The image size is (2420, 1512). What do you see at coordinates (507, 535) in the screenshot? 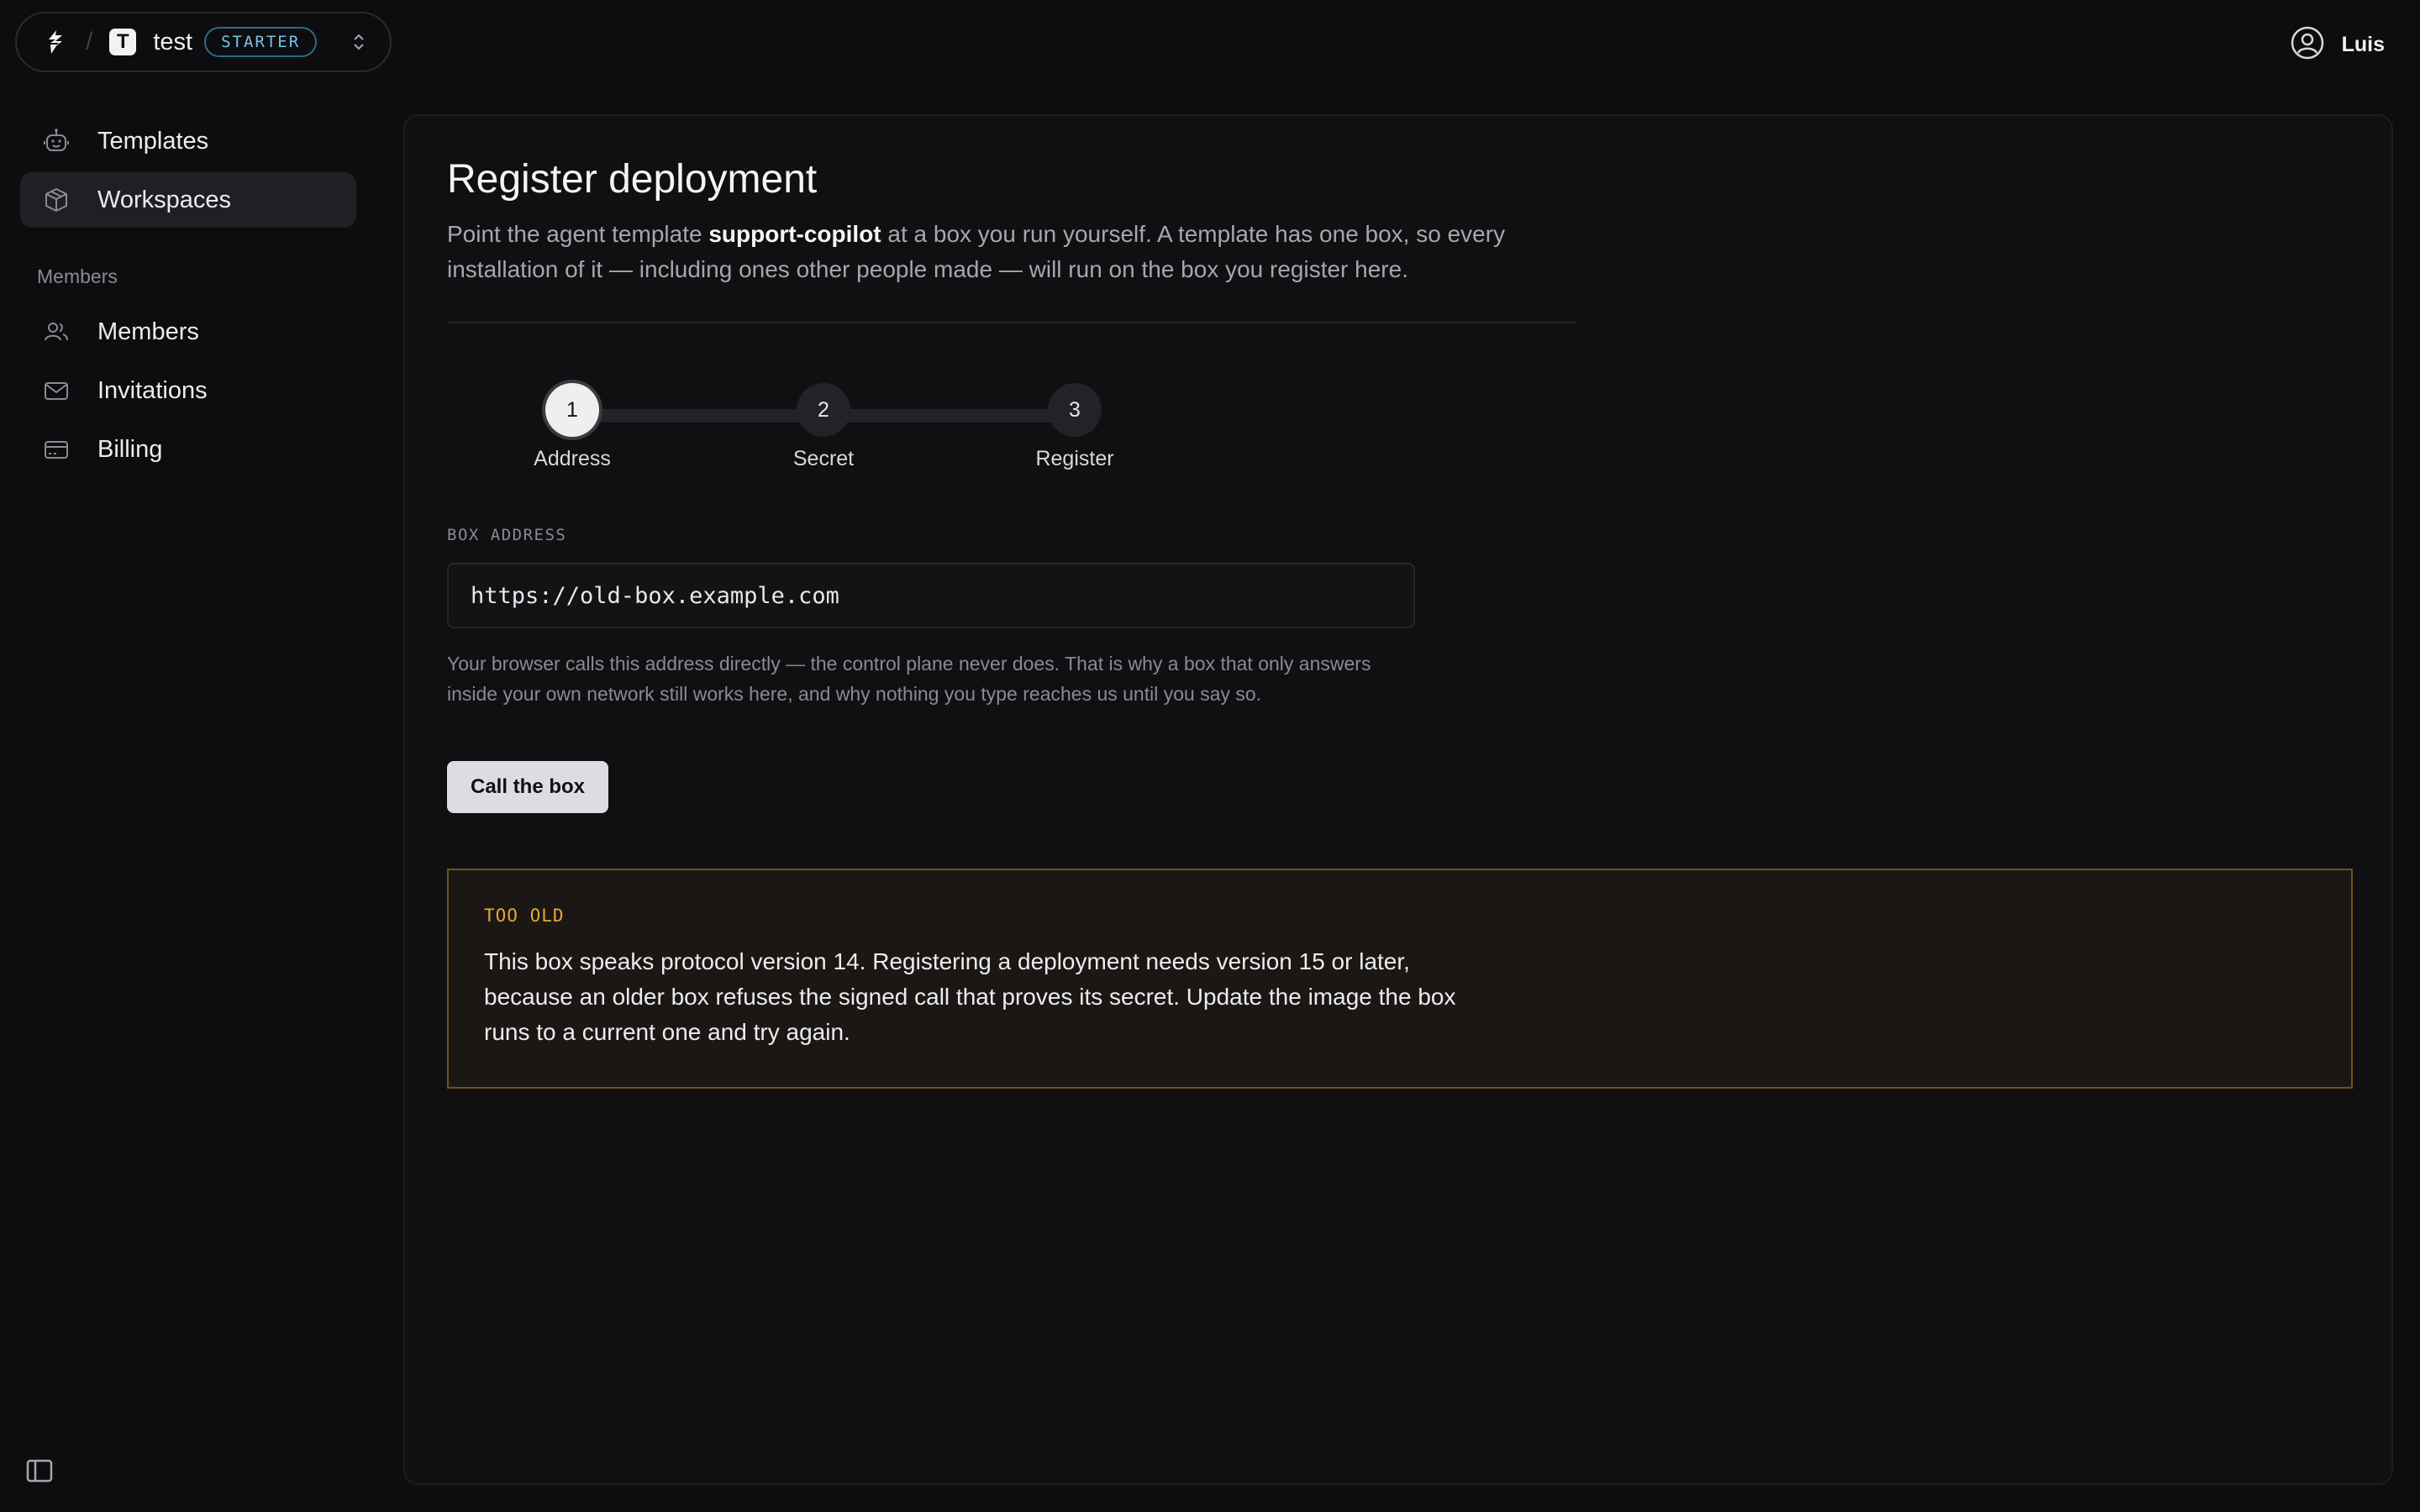
I see `box-address-label: BOX ADDRESS` at bounding box center [507, 535].